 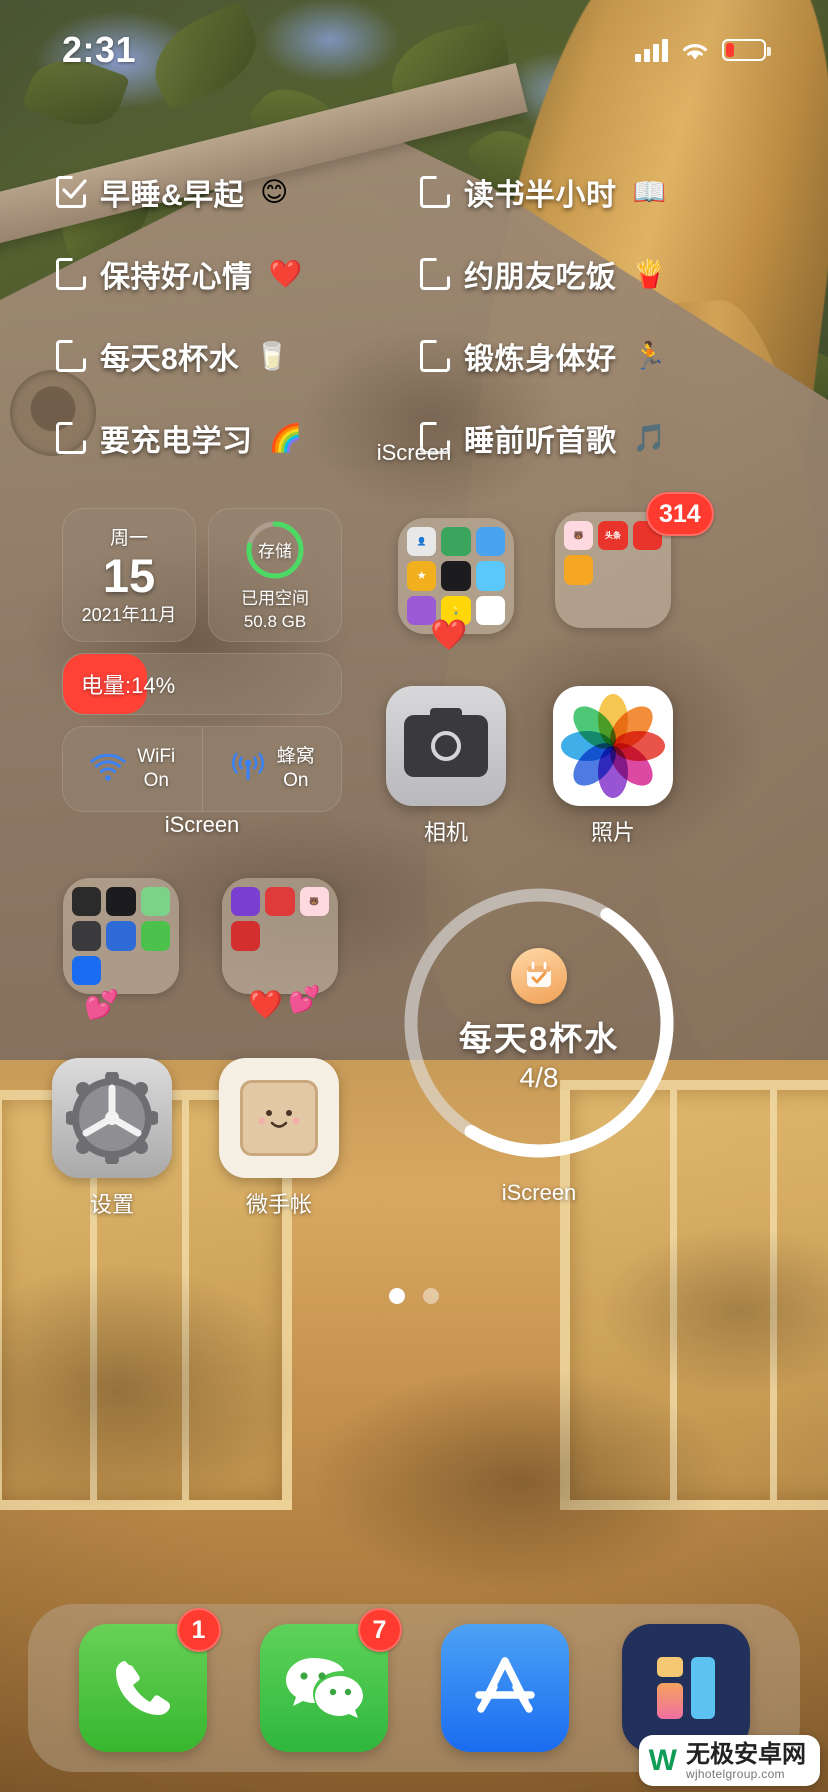 What do you see at coordinates (265, 1004) in the screenshot?
I see `heart-emoji-2: ❤️` at bounding box center [265, 1004].